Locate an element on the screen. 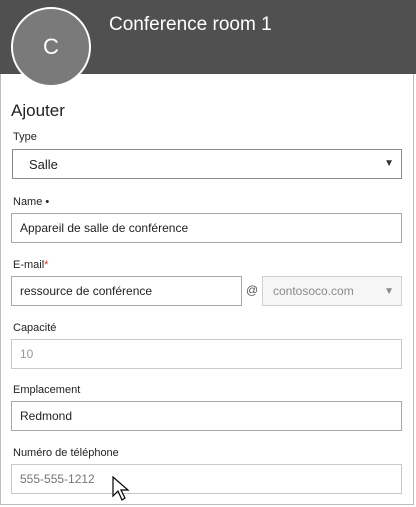 The image size is (416, 507). name-label: Name • is located at coordinates (31, 202).